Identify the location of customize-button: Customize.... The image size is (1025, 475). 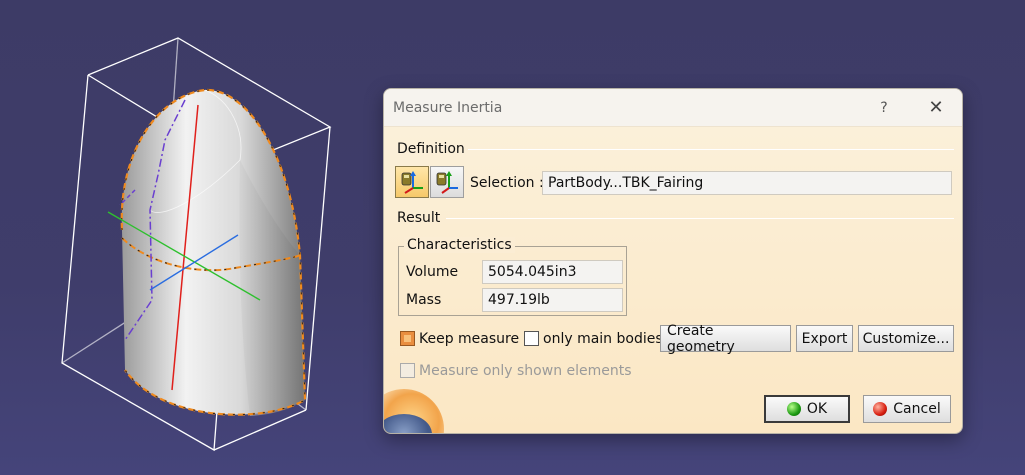
(906, 338).